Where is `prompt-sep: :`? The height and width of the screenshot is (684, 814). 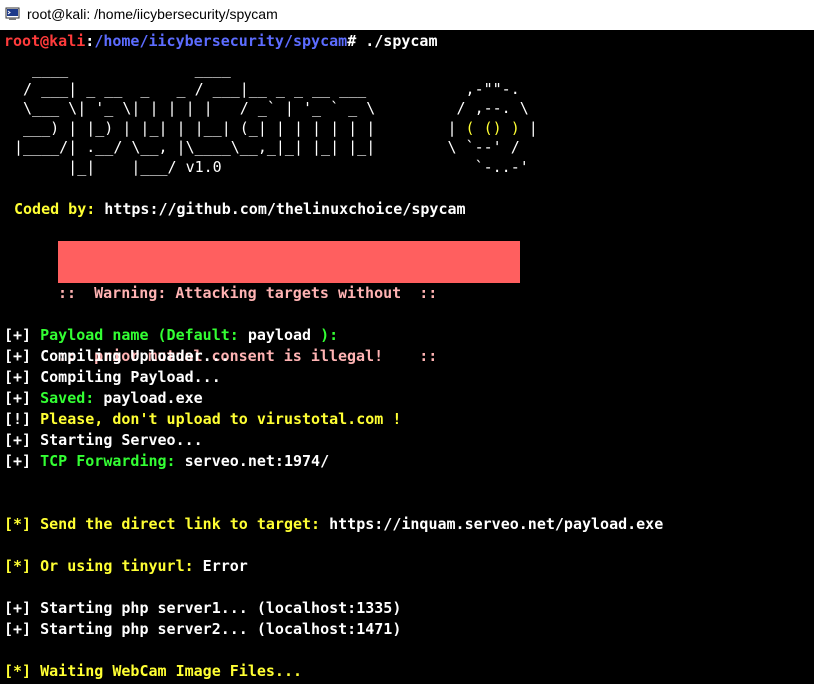 prompt-sep: : is located at coordinates (90, 41).